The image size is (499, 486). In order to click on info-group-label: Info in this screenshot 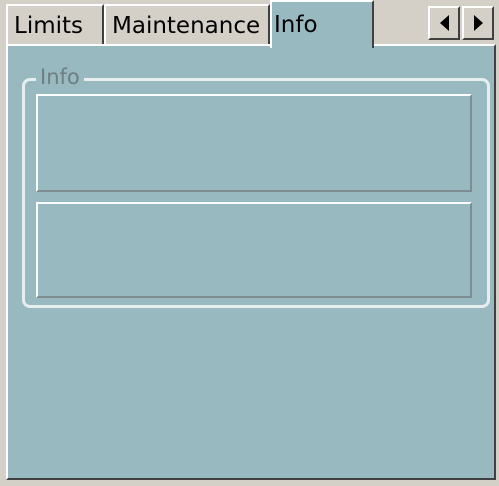, I will do `click(60, 77)`.